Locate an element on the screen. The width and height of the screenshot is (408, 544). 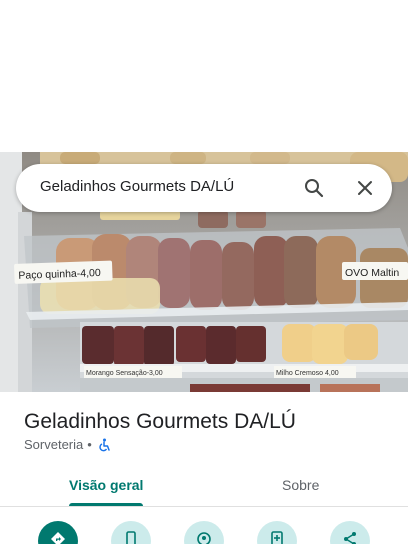
directions-button is located at coordinates (58, 532).